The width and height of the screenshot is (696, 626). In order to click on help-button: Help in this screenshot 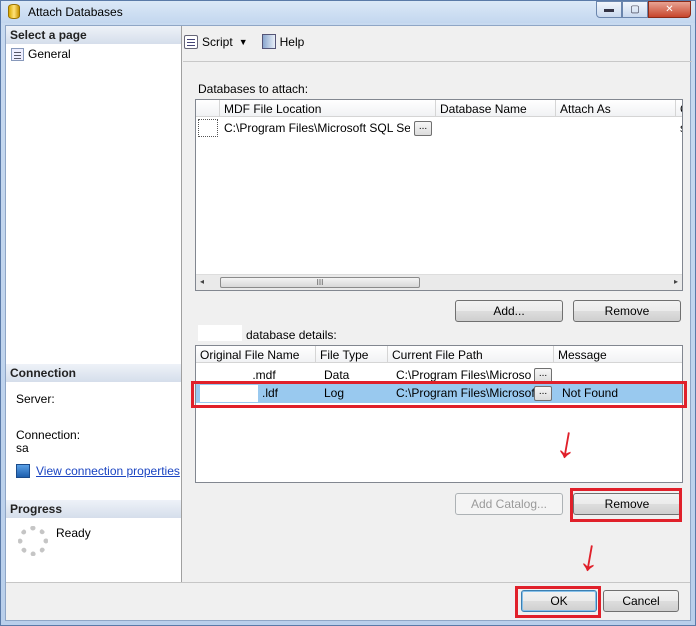, I will do `click(283, 41)`.